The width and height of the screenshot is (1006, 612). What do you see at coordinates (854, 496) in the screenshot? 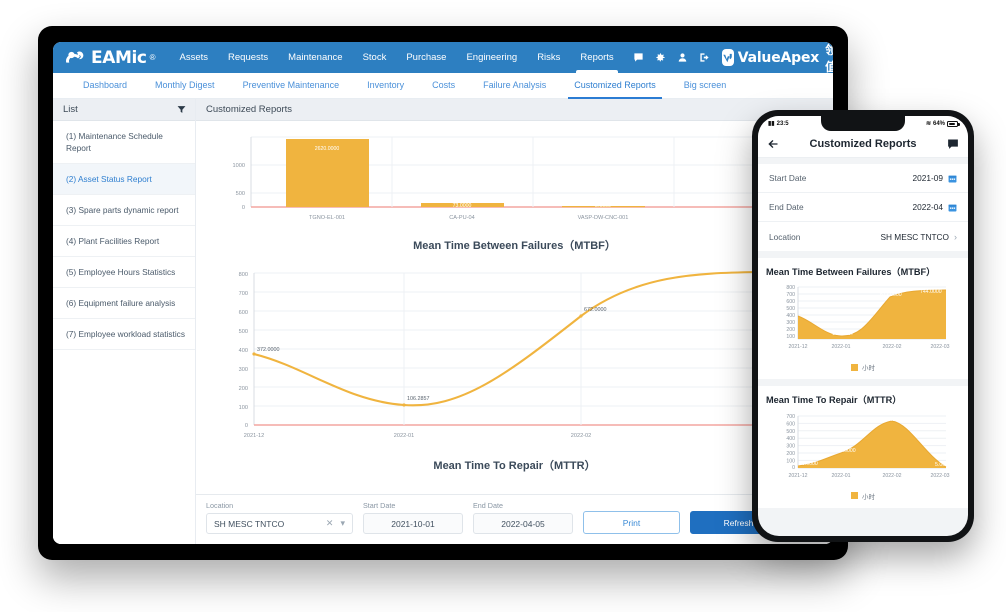
I see `legend-swatch-icon` at bounding box center [854, 496].